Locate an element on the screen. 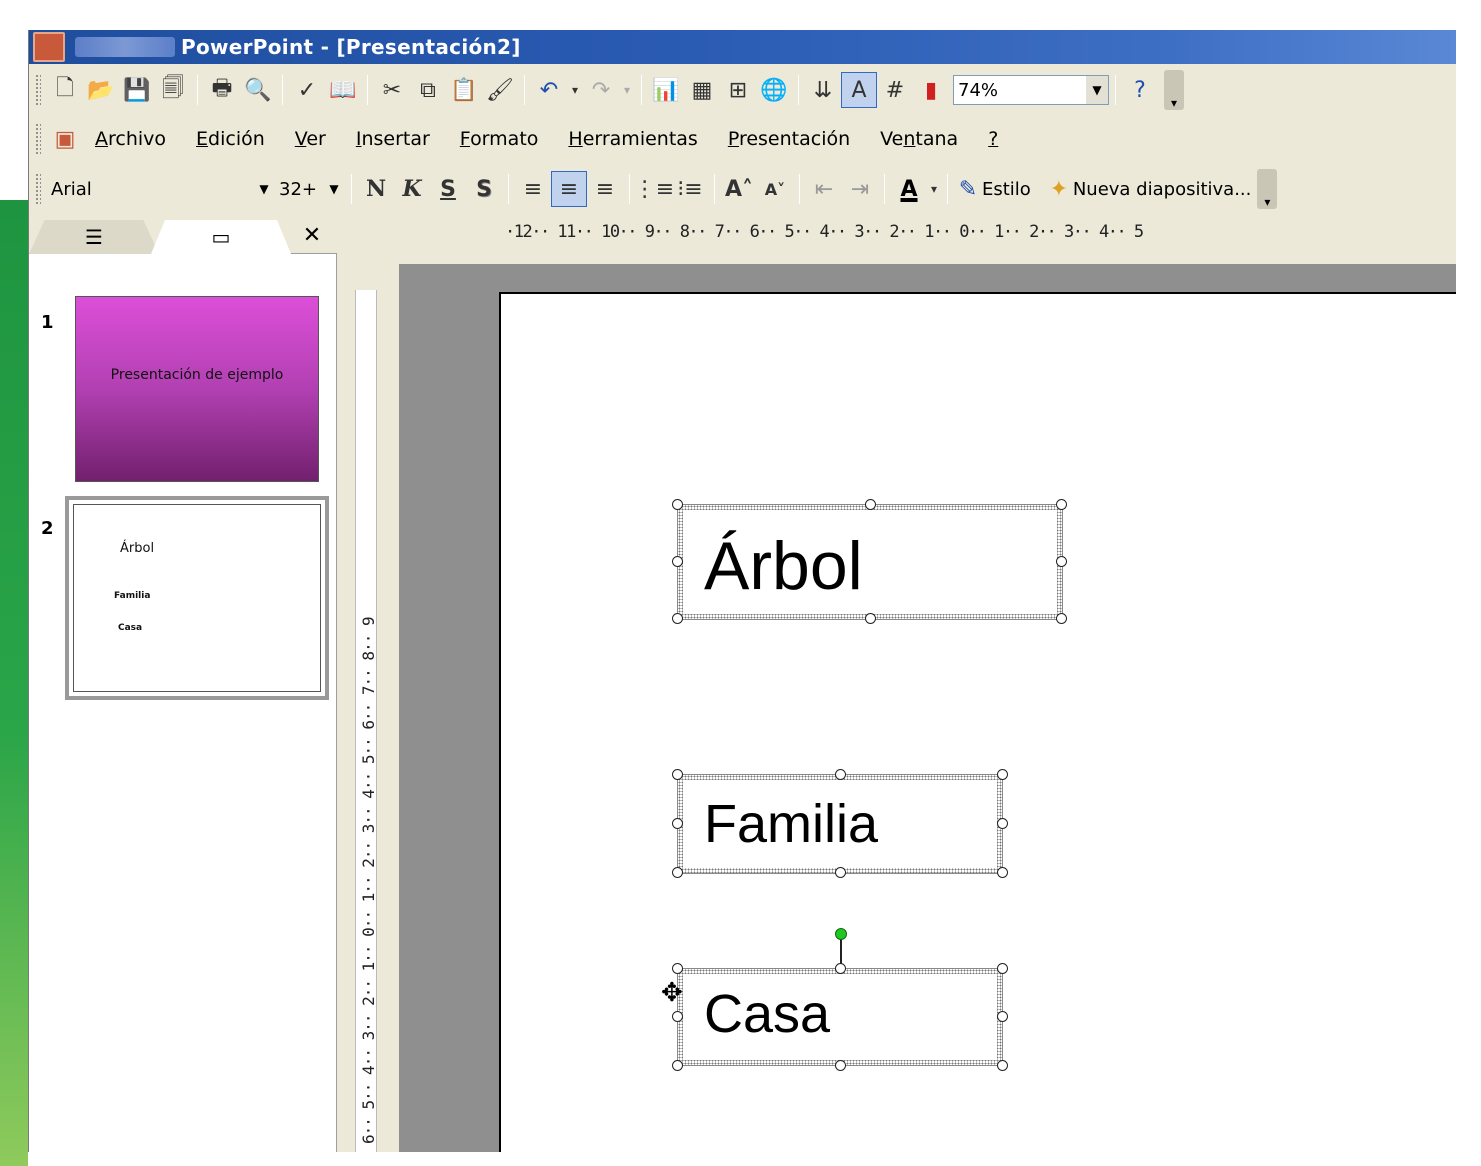  align-left-icon: ≡ is located at coordinates (533, 189).